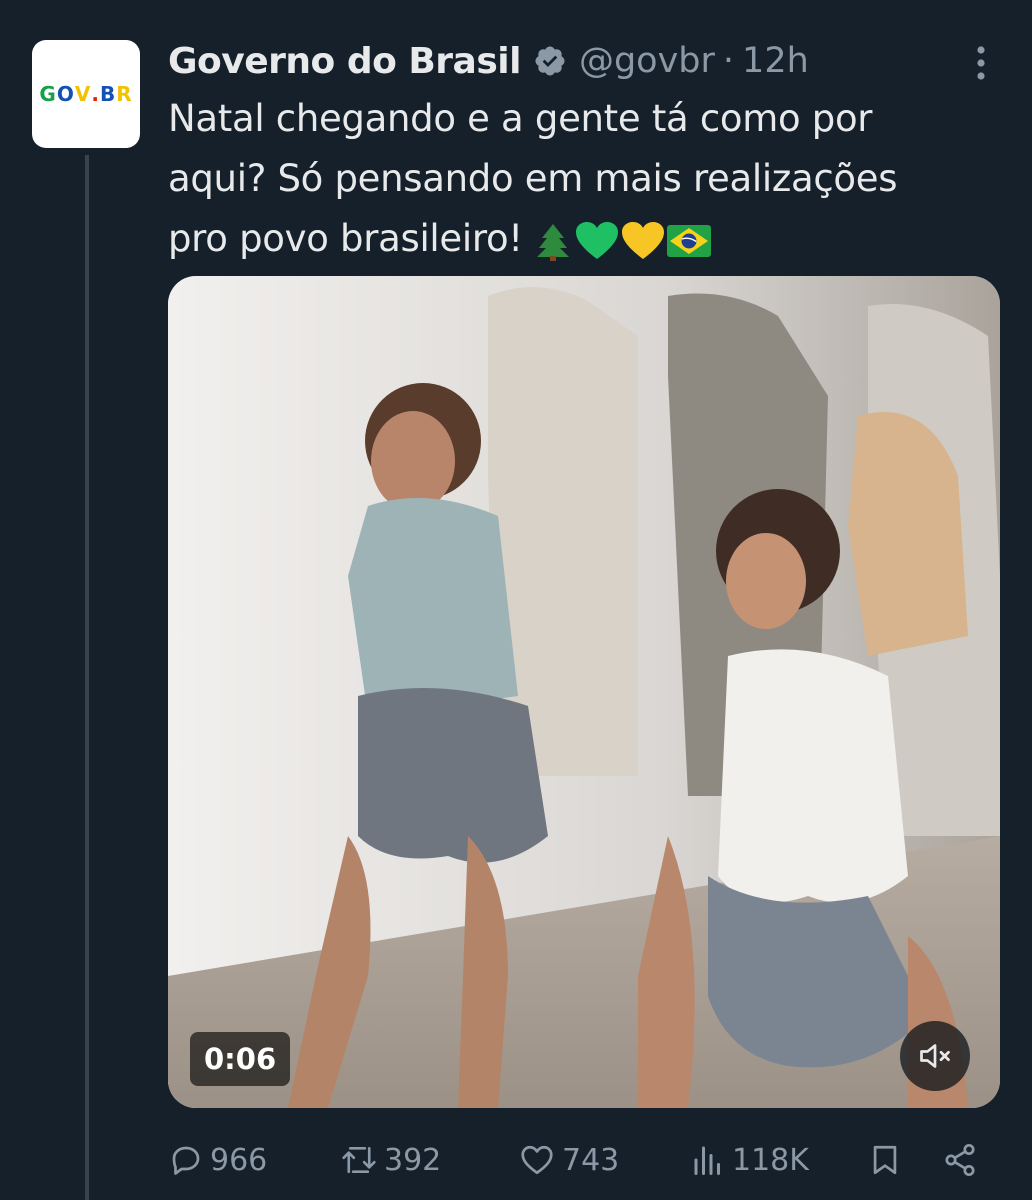 The image size is (1032, 1200). Describe the element at coordinates (186, 1160) in the screenshot. I see `reply-icon` at that location.